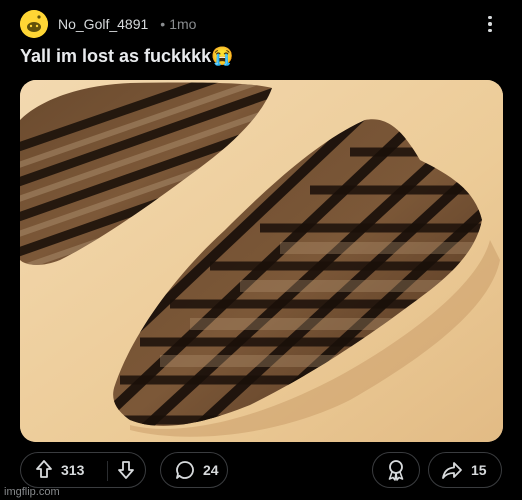  What do you see at coordinates (127, 56) in the screenshot?
I see `post-title: Yall im lost as fuckkkk😭` at bounding box center [127, 56].